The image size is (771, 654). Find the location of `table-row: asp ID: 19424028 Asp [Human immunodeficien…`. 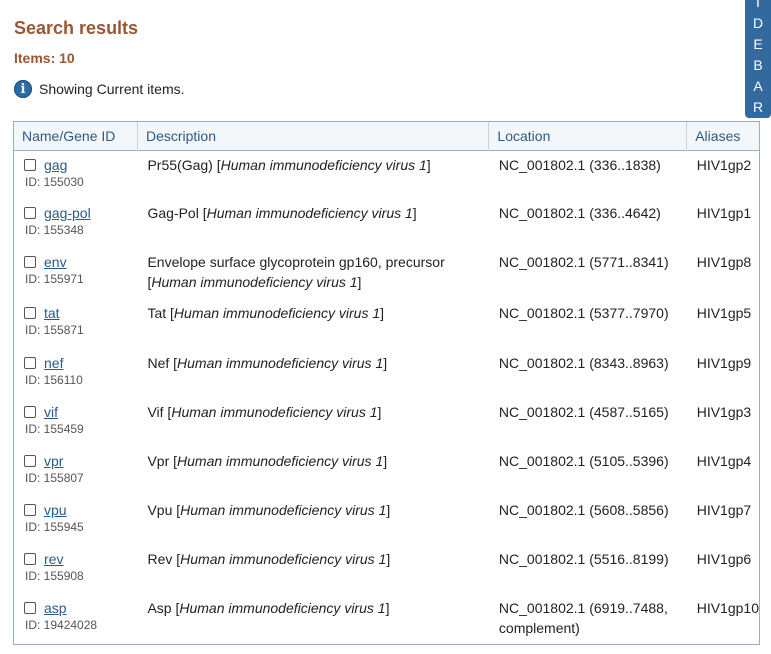

table-row: asp ID: 19424028 Asp [Human immunodeficien… is located at coordinates (386, 624).